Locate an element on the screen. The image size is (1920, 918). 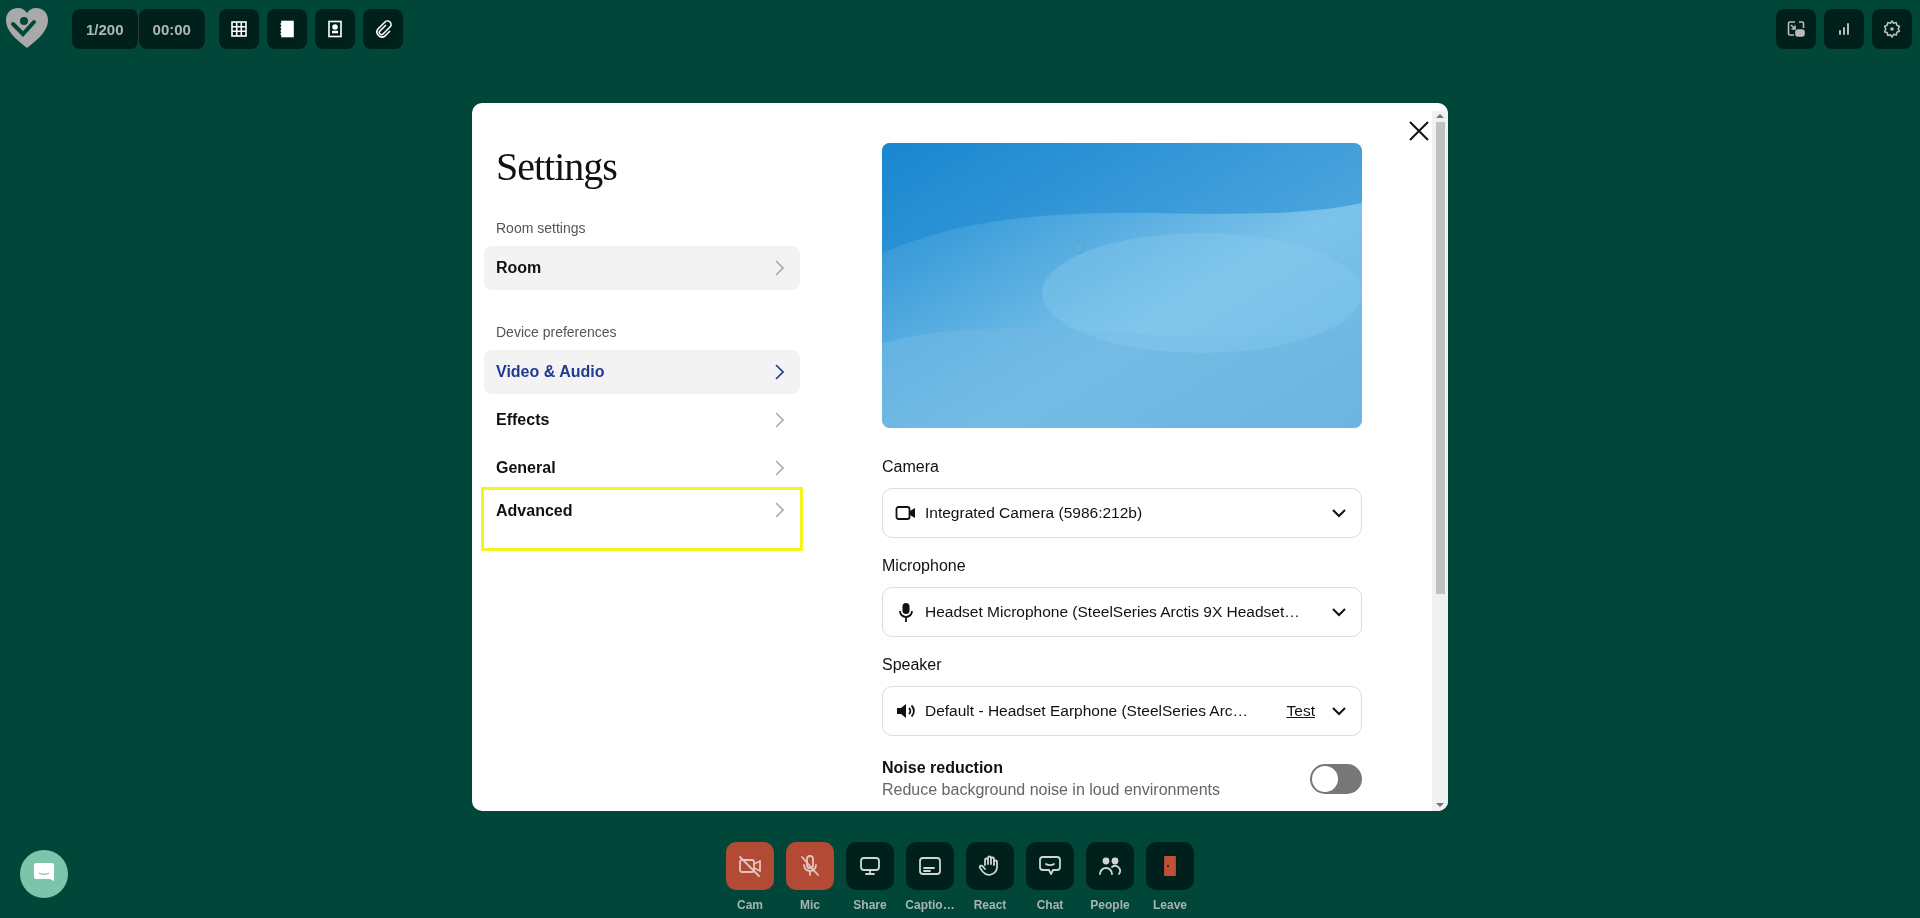
picture-in-picture-icon is located at coordinates (1796, 29).